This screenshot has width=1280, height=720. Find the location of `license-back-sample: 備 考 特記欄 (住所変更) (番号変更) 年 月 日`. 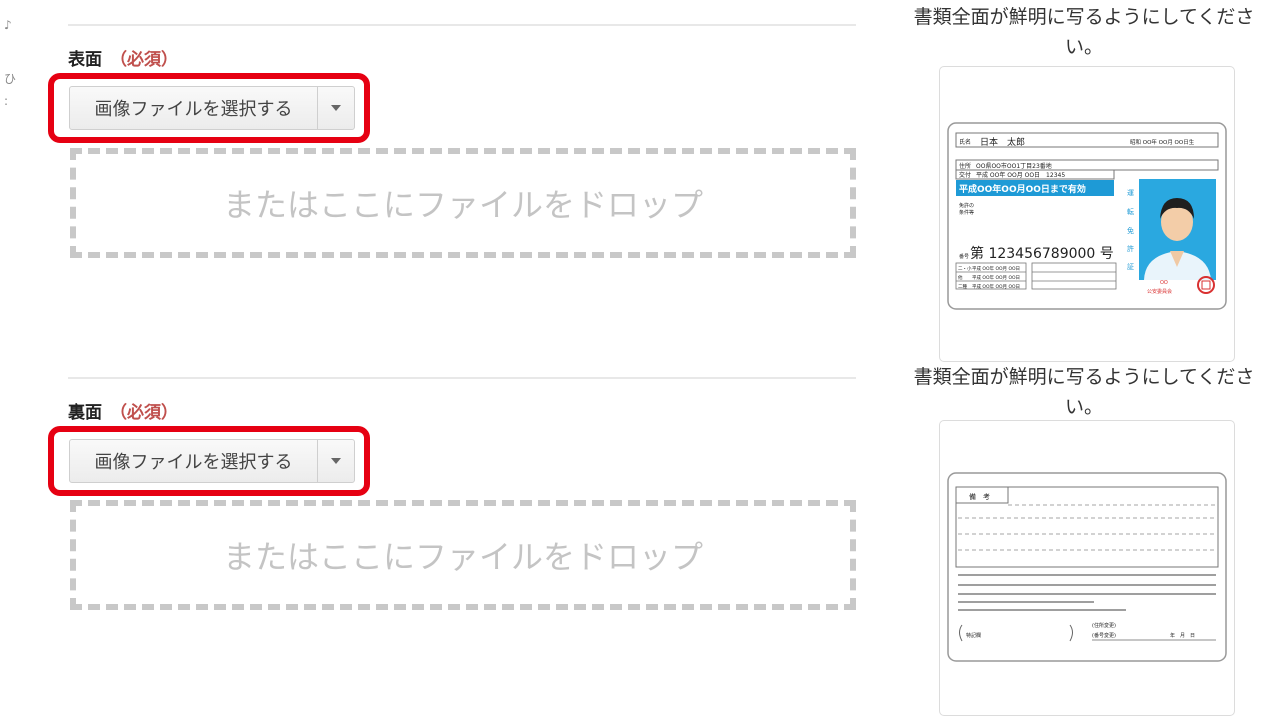

license-back-sample: 備 考 特記欄 (住所変更) (番号変更) 年 月 日 is located at coordinates (1087, 568).